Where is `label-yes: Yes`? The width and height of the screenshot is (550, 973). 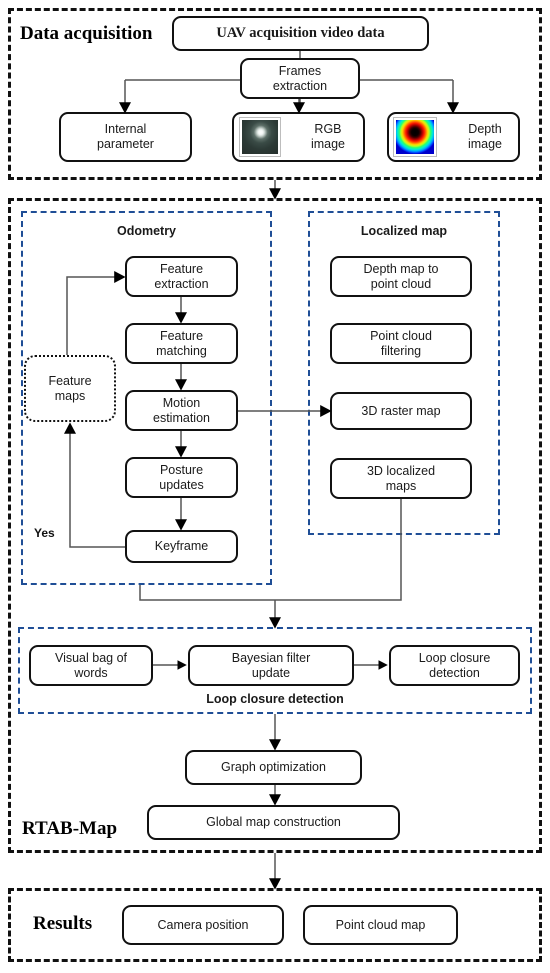 label-yes: Yes is located at coordinates (44, 533).